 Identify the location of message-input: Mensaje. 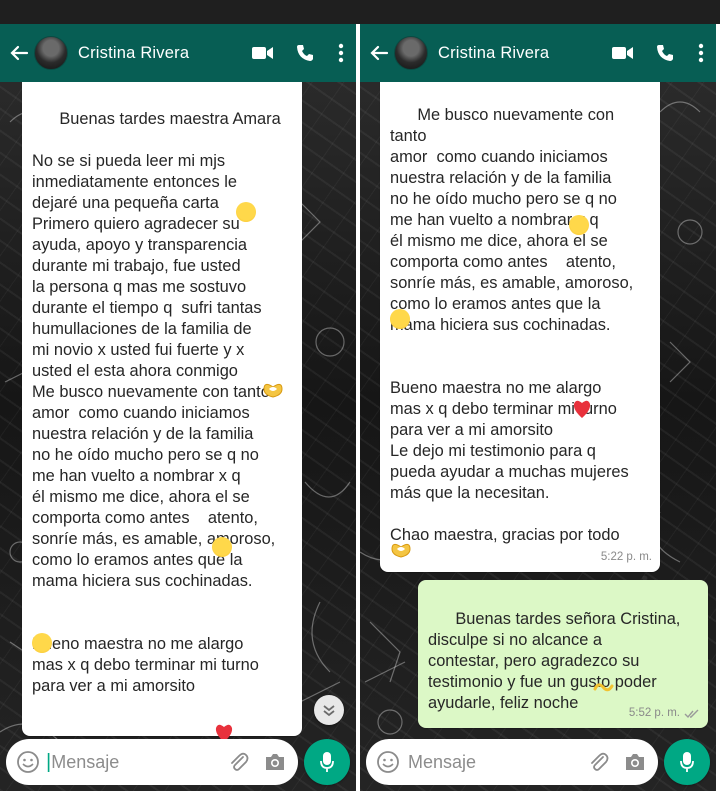
(512, 762).